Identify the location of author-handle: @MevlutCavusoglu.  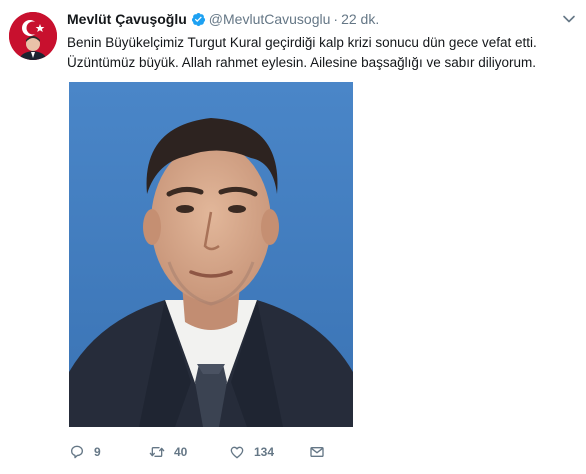
(270, 19).